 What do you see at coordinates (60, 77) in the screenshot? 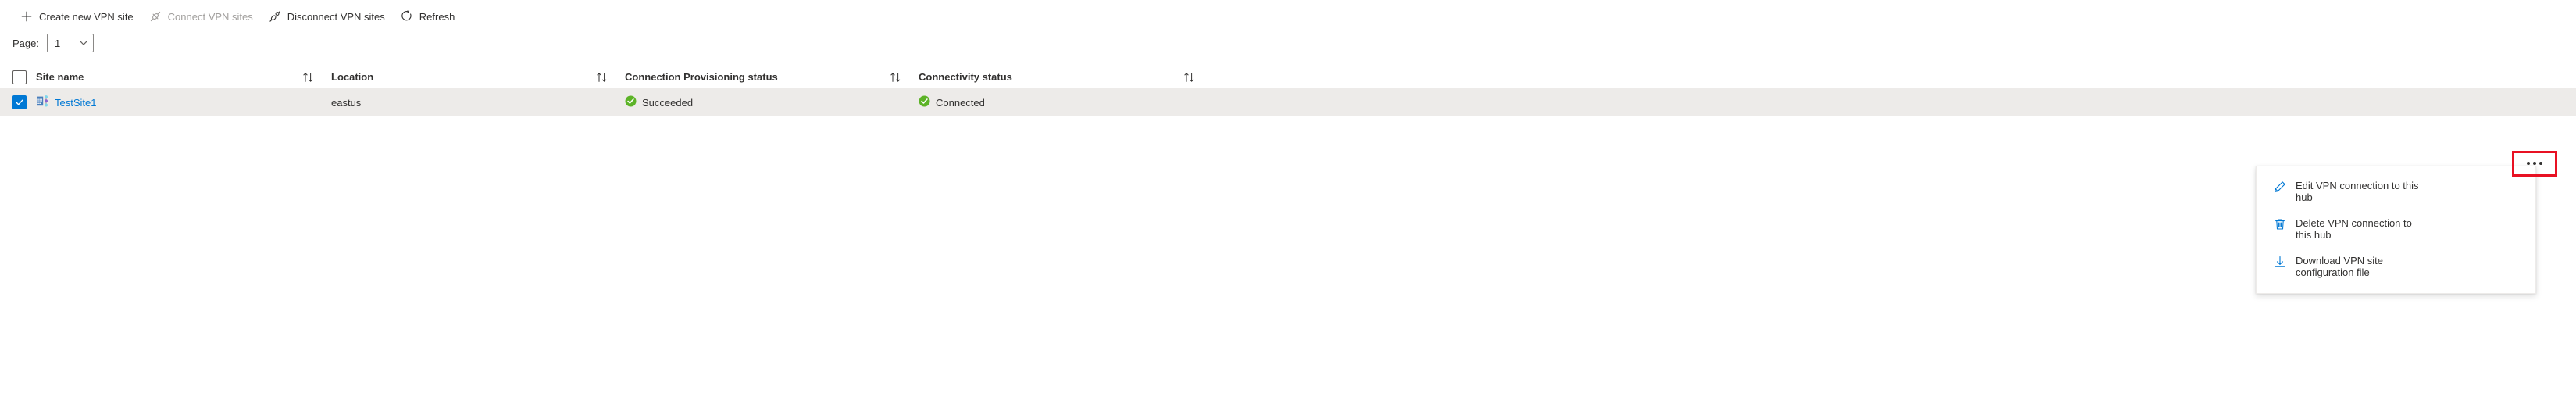
I see `column-header-site-name-label: Site name` at bounding box center [60, 77].